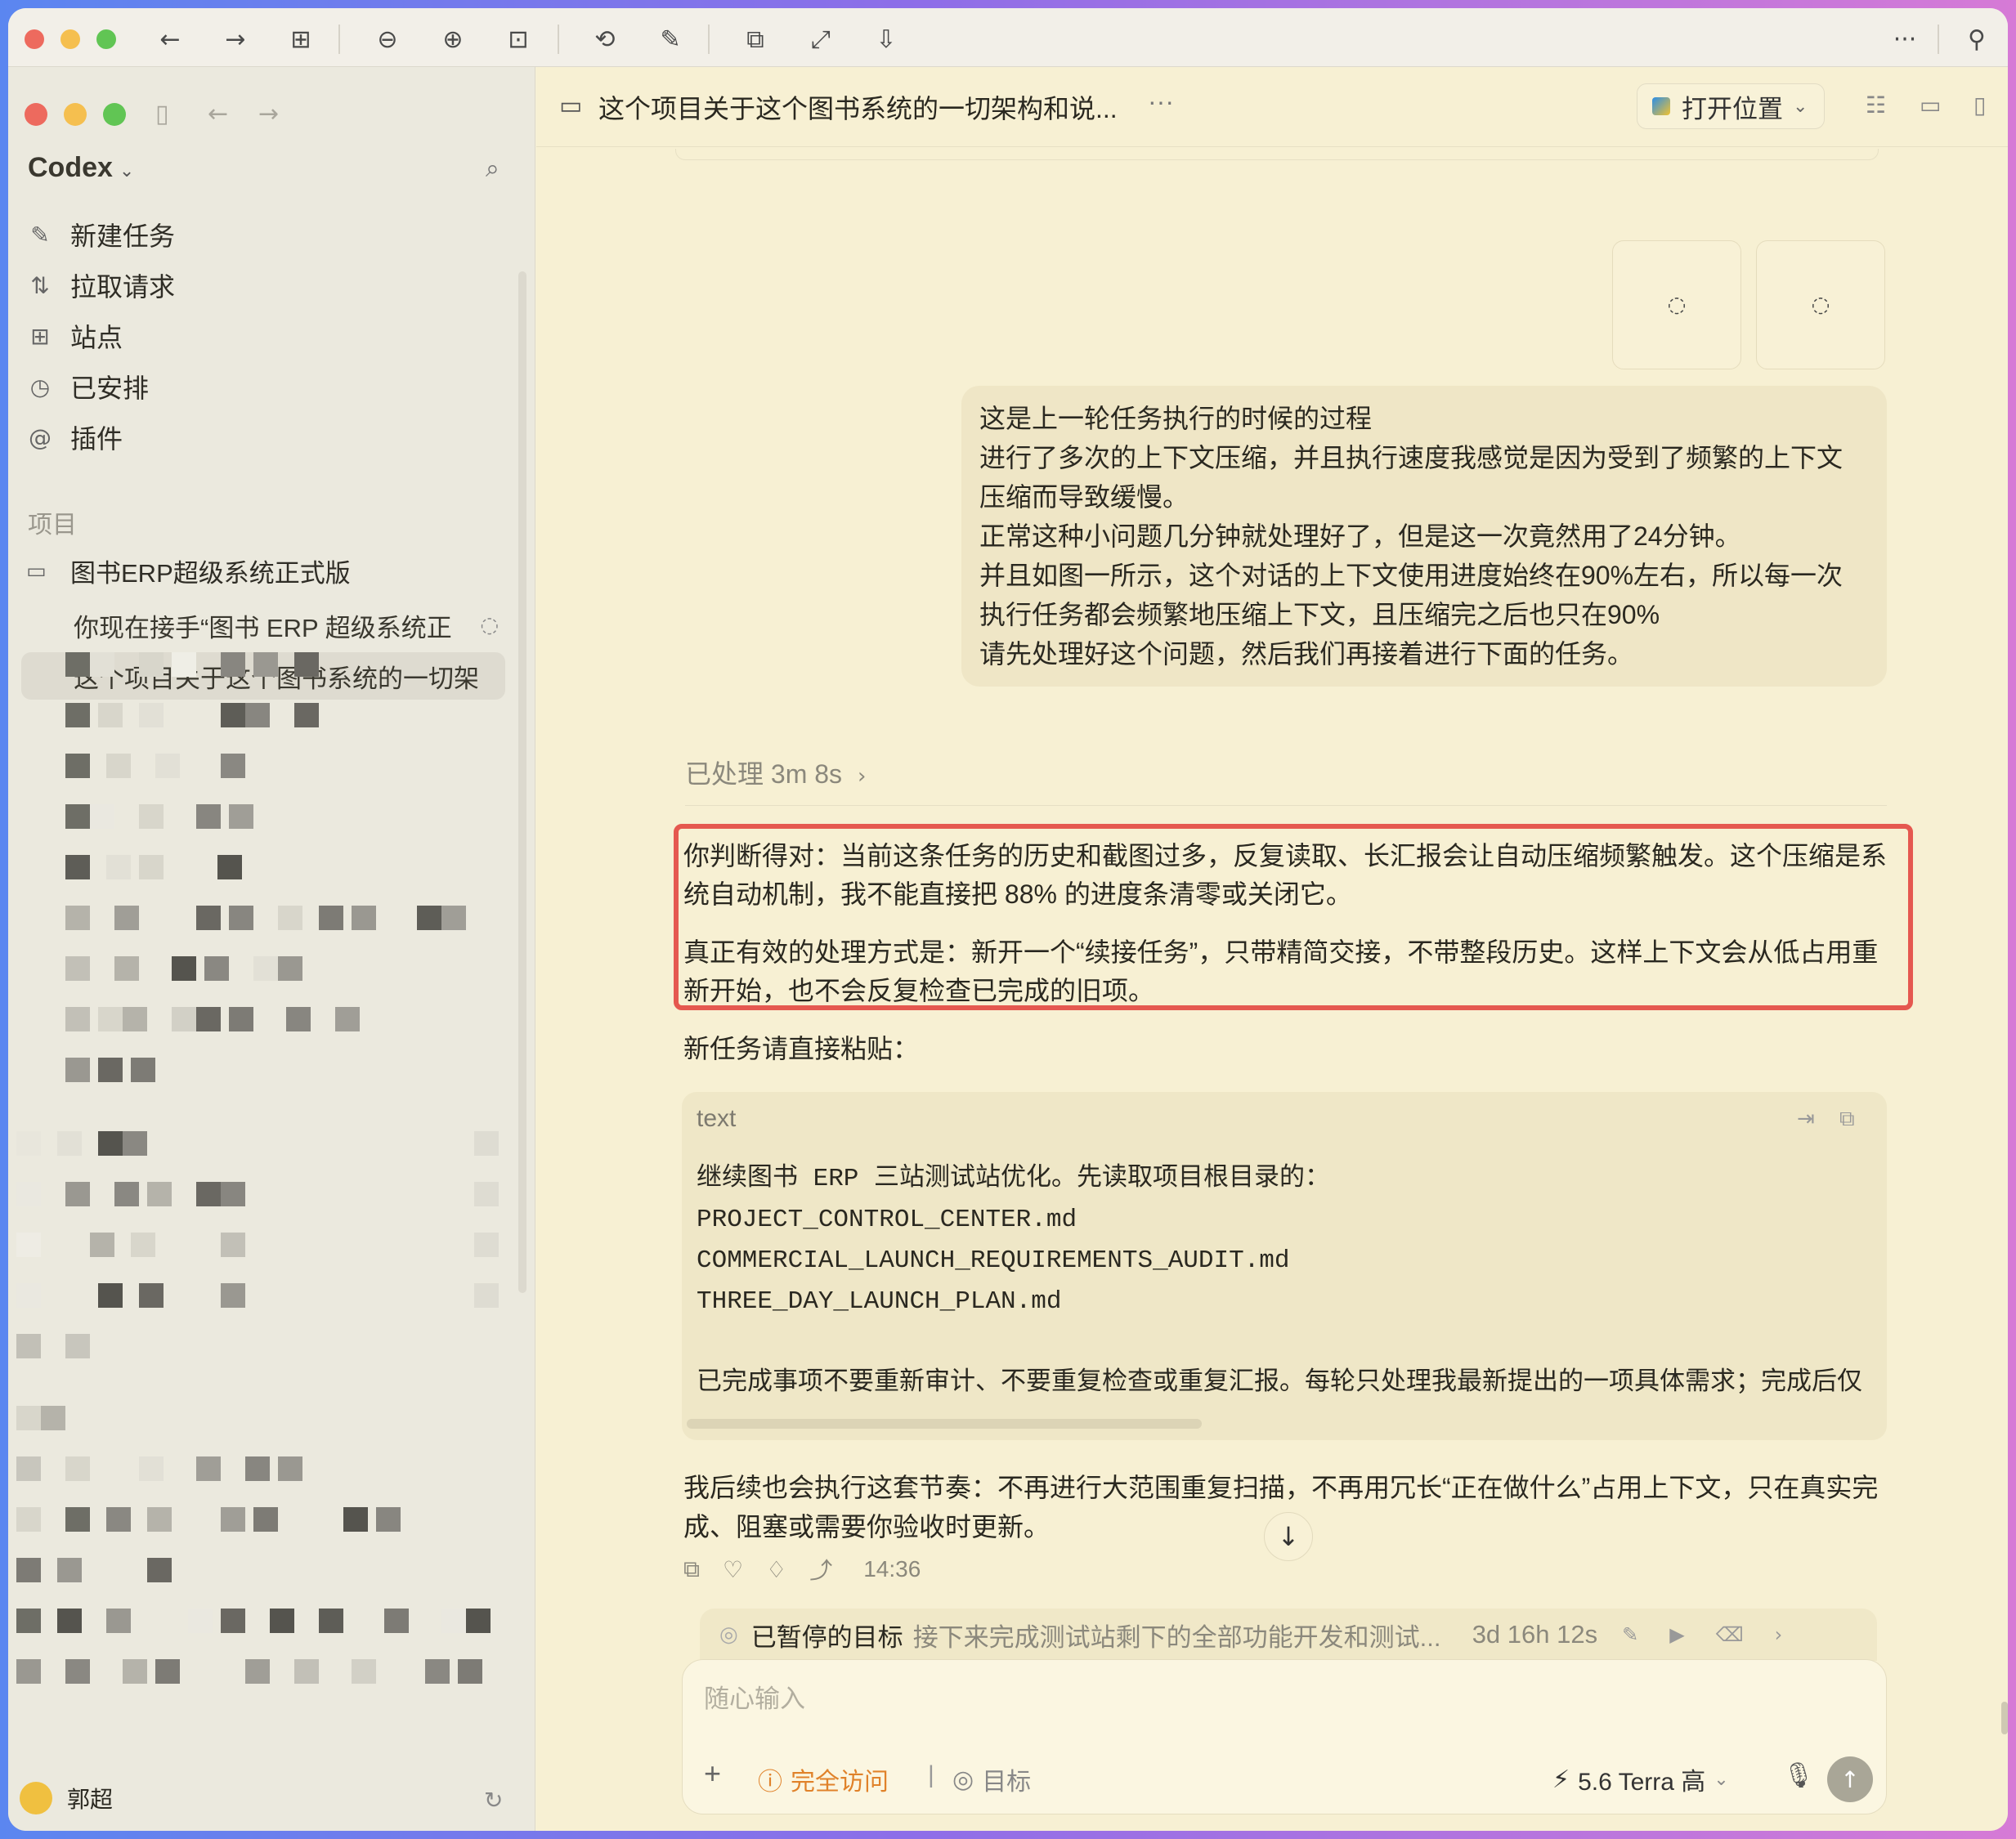 The image size is (2016, 1839). Describe the element at coordinates (821, 1569) in the screenshot. I see `fork-icon: ⤴` at that location.